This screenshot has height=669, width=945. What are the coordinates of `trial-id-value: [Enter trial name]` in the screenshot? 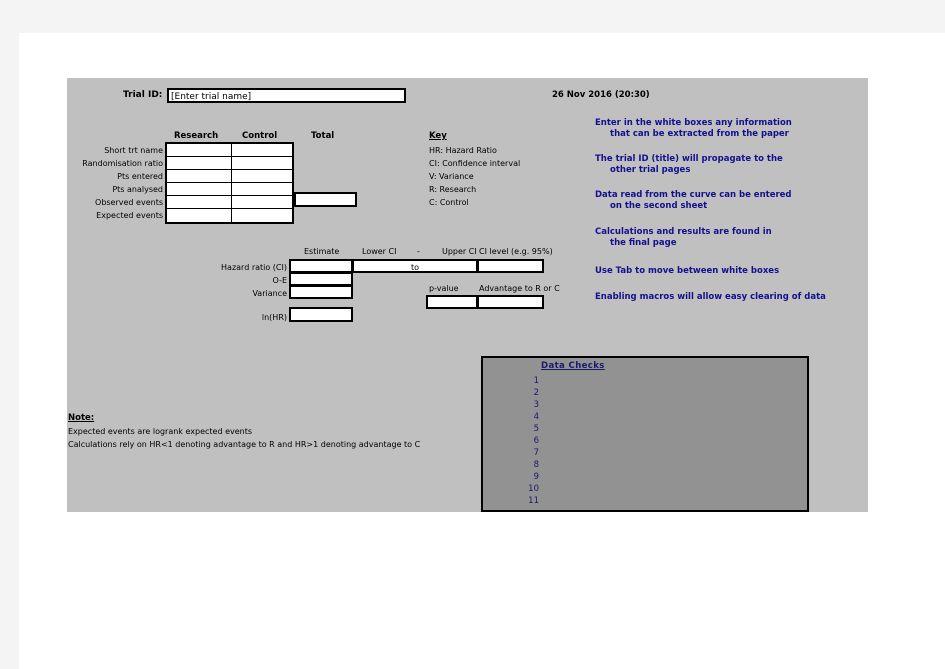 It's located at (211, 96).